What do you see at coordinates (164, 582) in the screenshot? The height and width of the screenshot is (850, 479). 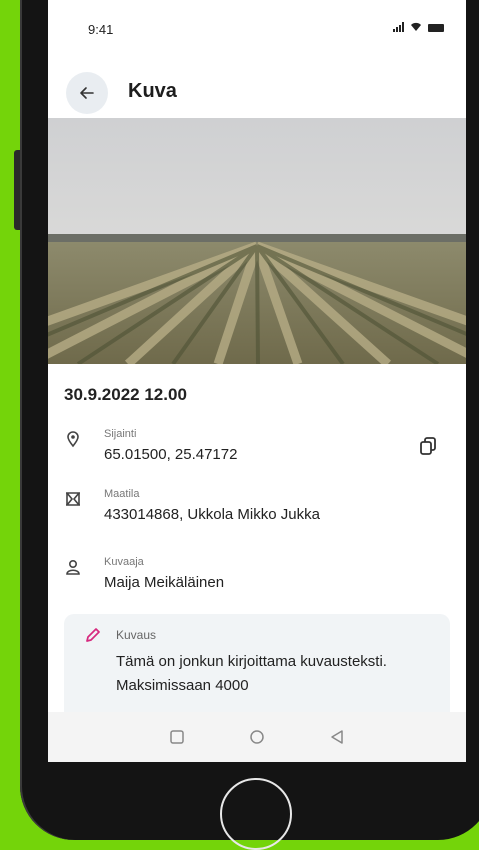 I see `photographer-value: Maija Meikäläinen` at bounding box center [164, 582].